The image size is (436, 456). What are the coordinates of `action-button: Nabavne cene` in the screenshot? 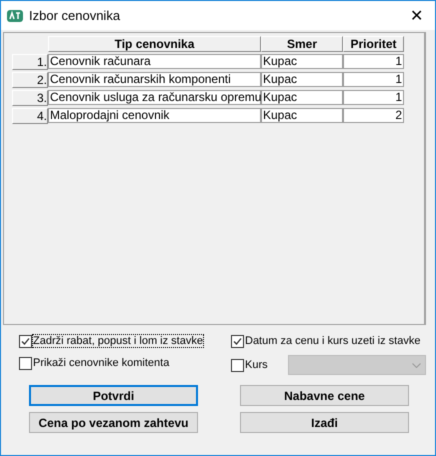 It's located at (324, 395).